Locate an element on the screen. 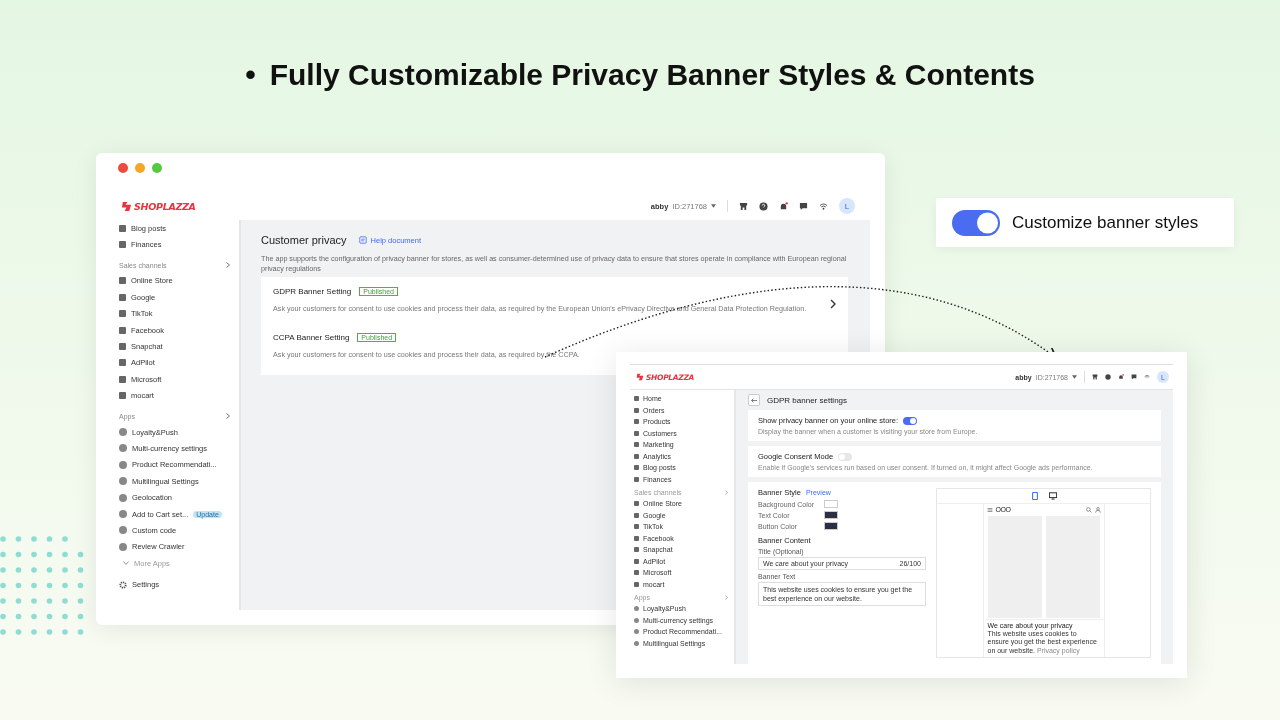  document-icon is located at coordinates (362, 240).